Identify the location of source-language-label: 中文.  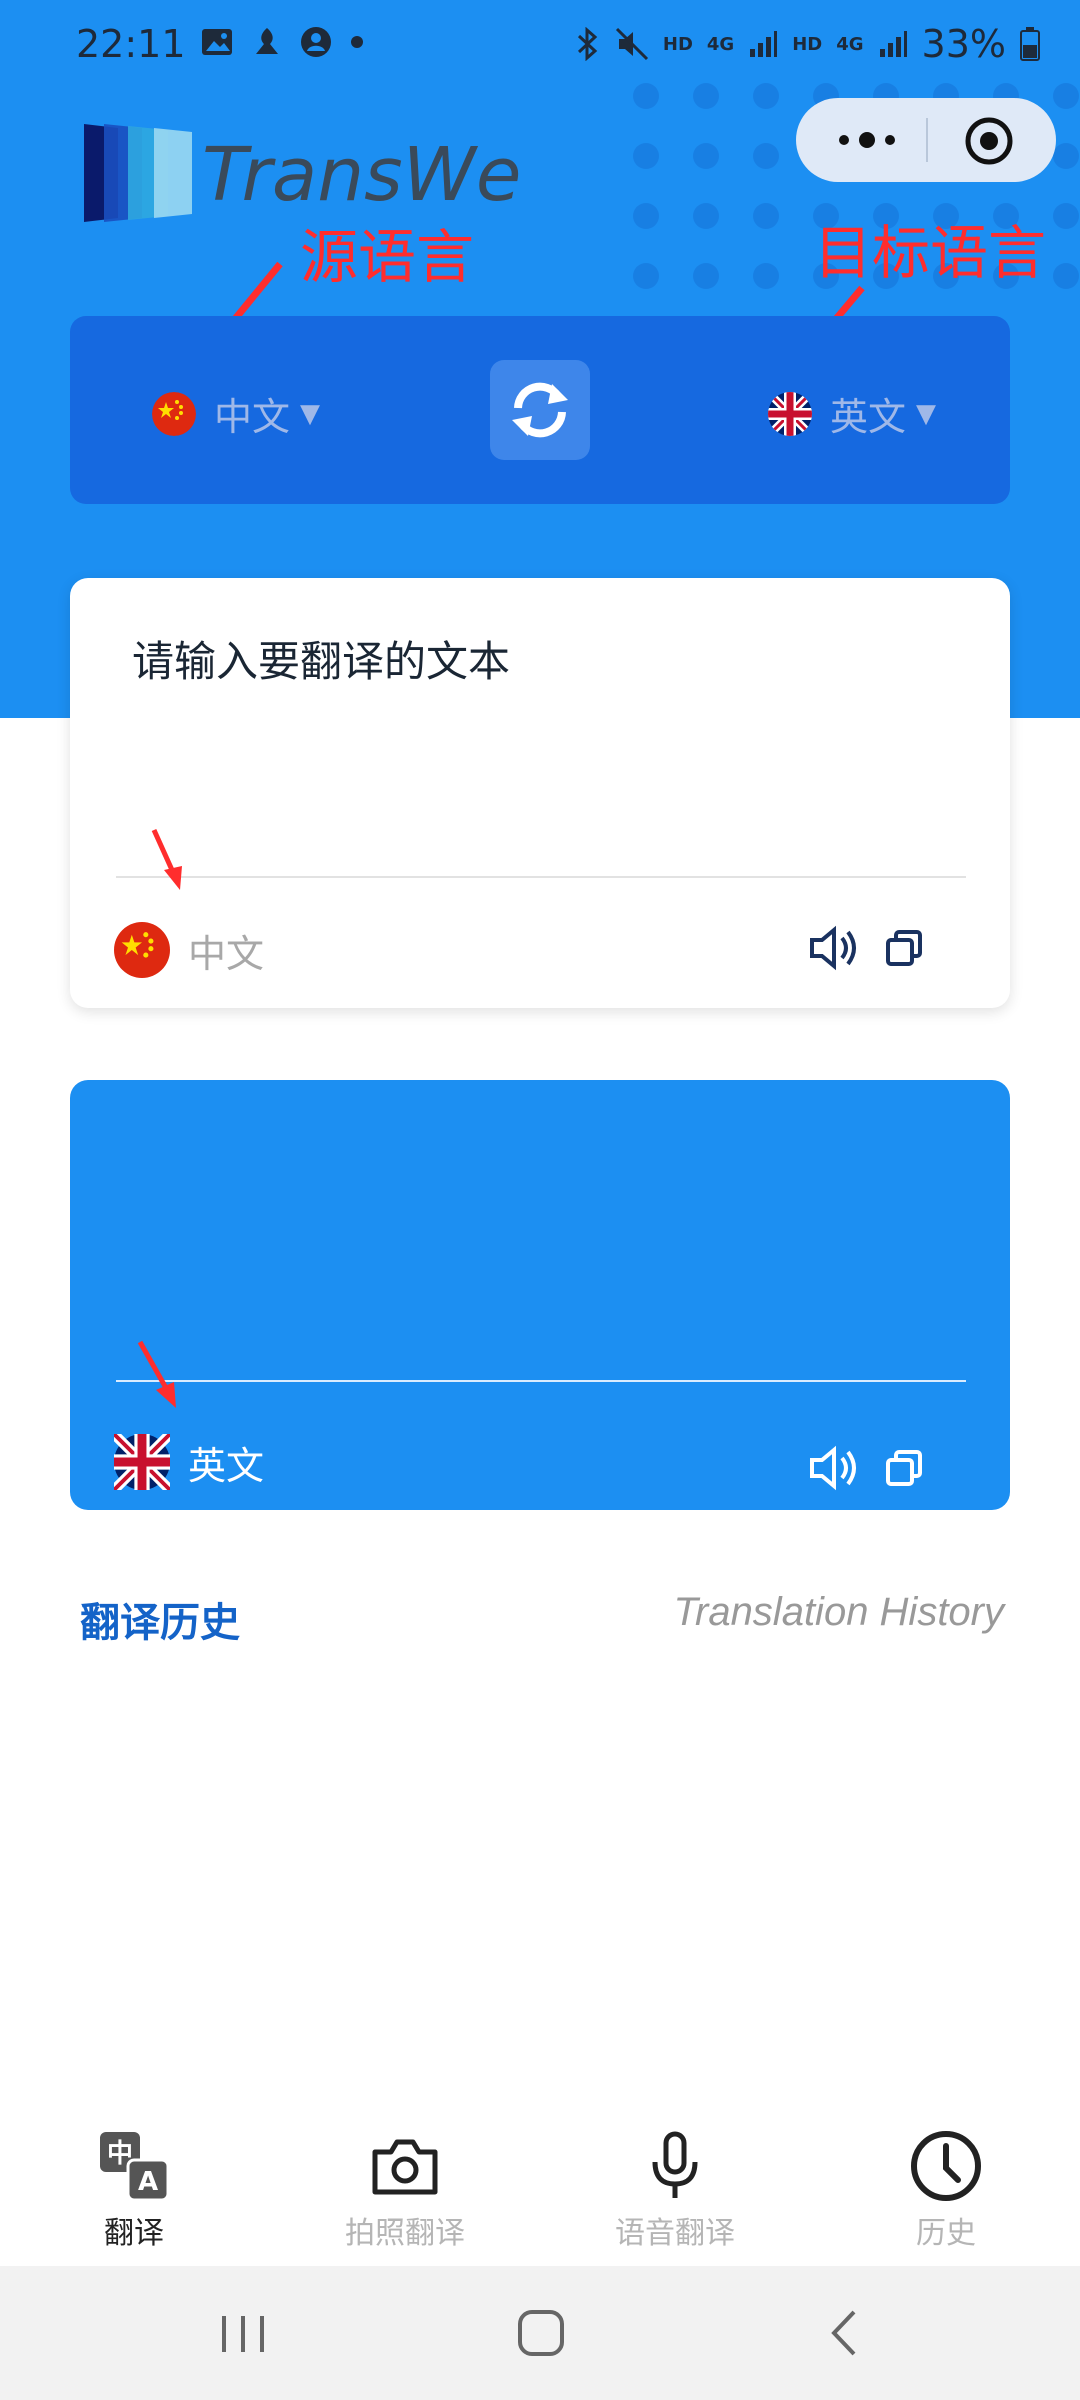
(252, 417).